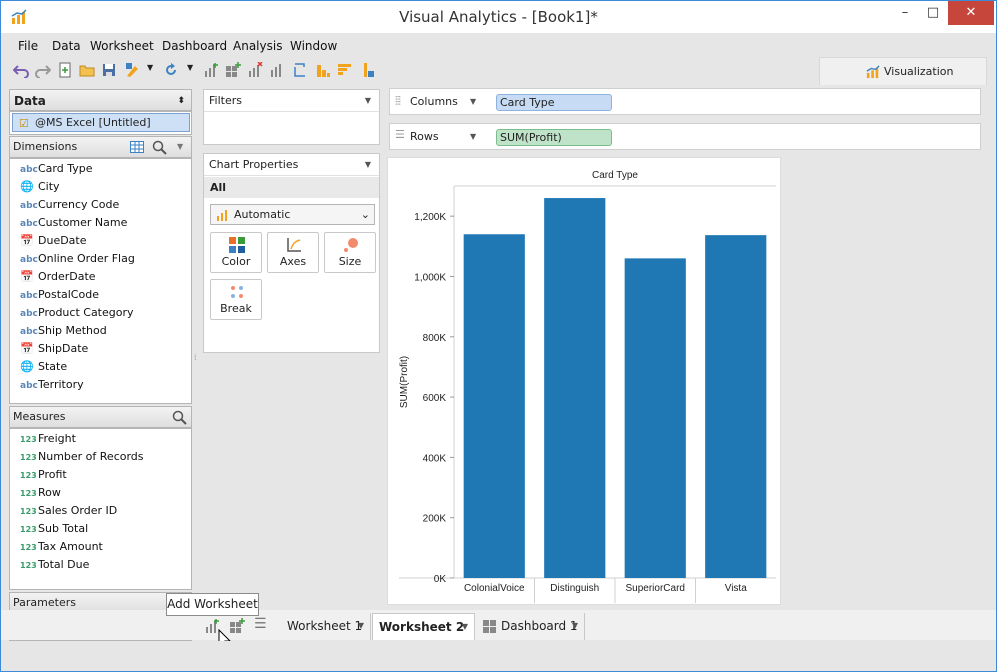  What do you see at coordinates (971, 13) in the screenshot?
I see `close-button: ✕` at bounding box center [971, 13].